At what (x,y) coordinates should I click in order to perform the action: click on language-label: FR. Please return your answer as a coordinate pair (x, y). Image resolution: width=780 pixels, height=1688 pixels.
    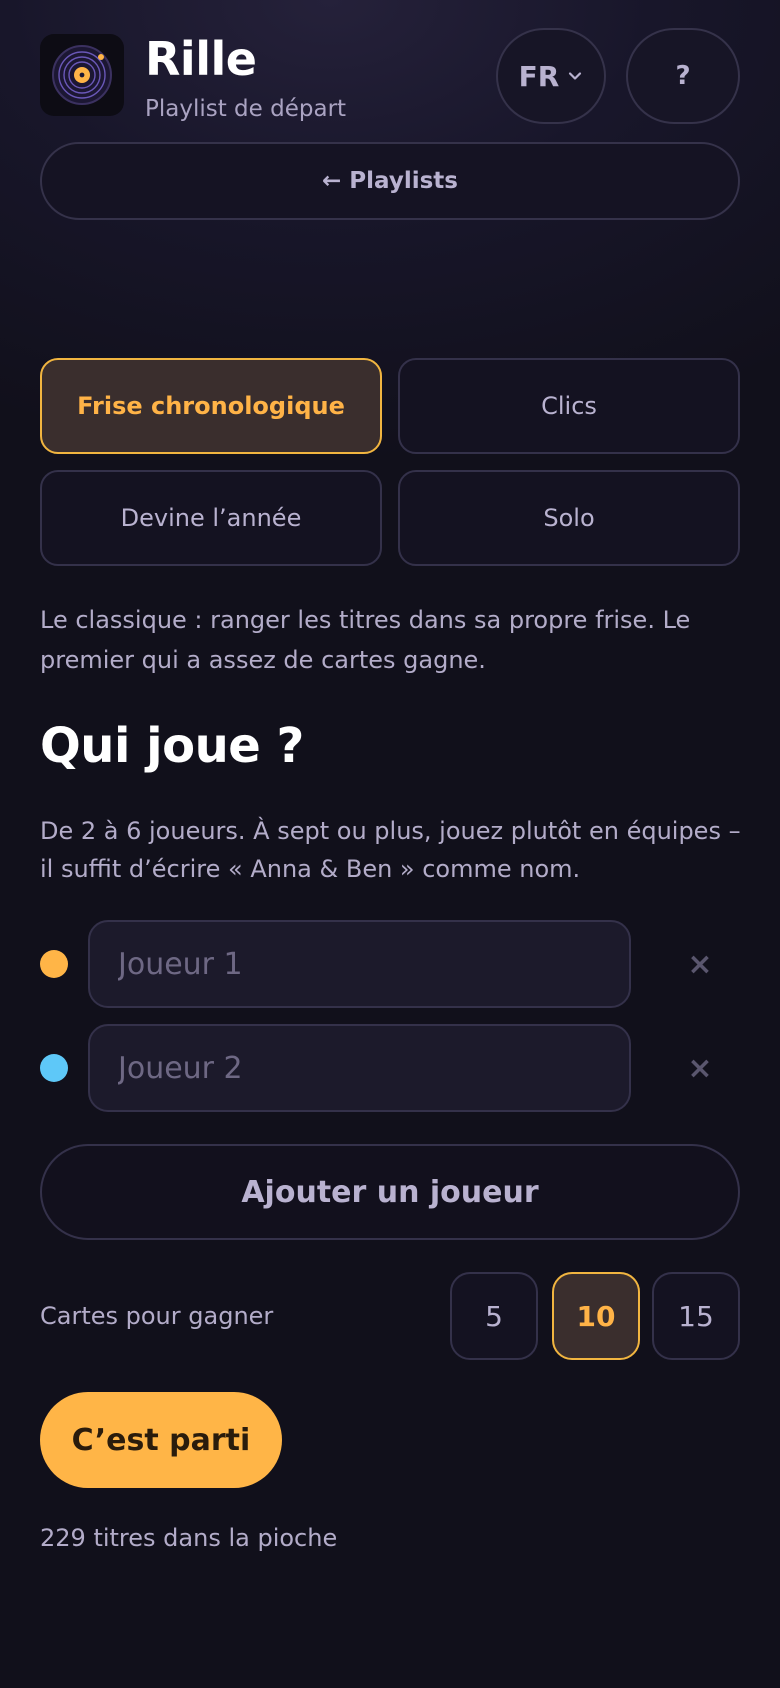
    Looking at the image, I should click on (539, 76).